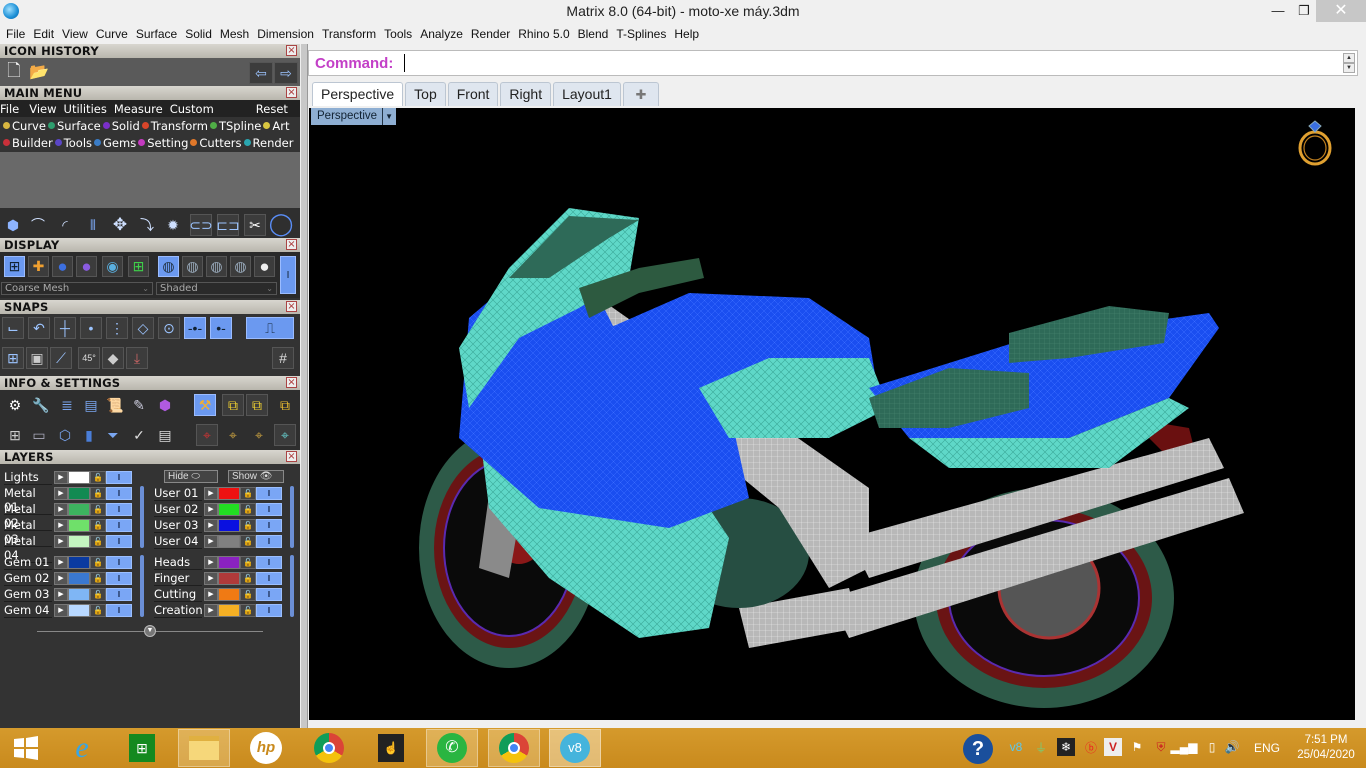 The image size is (1366, 768). What do you see at coordinates (178, 562) in the screenshot?
I see `layer-name: Heads` at bounding box center [178, 562].